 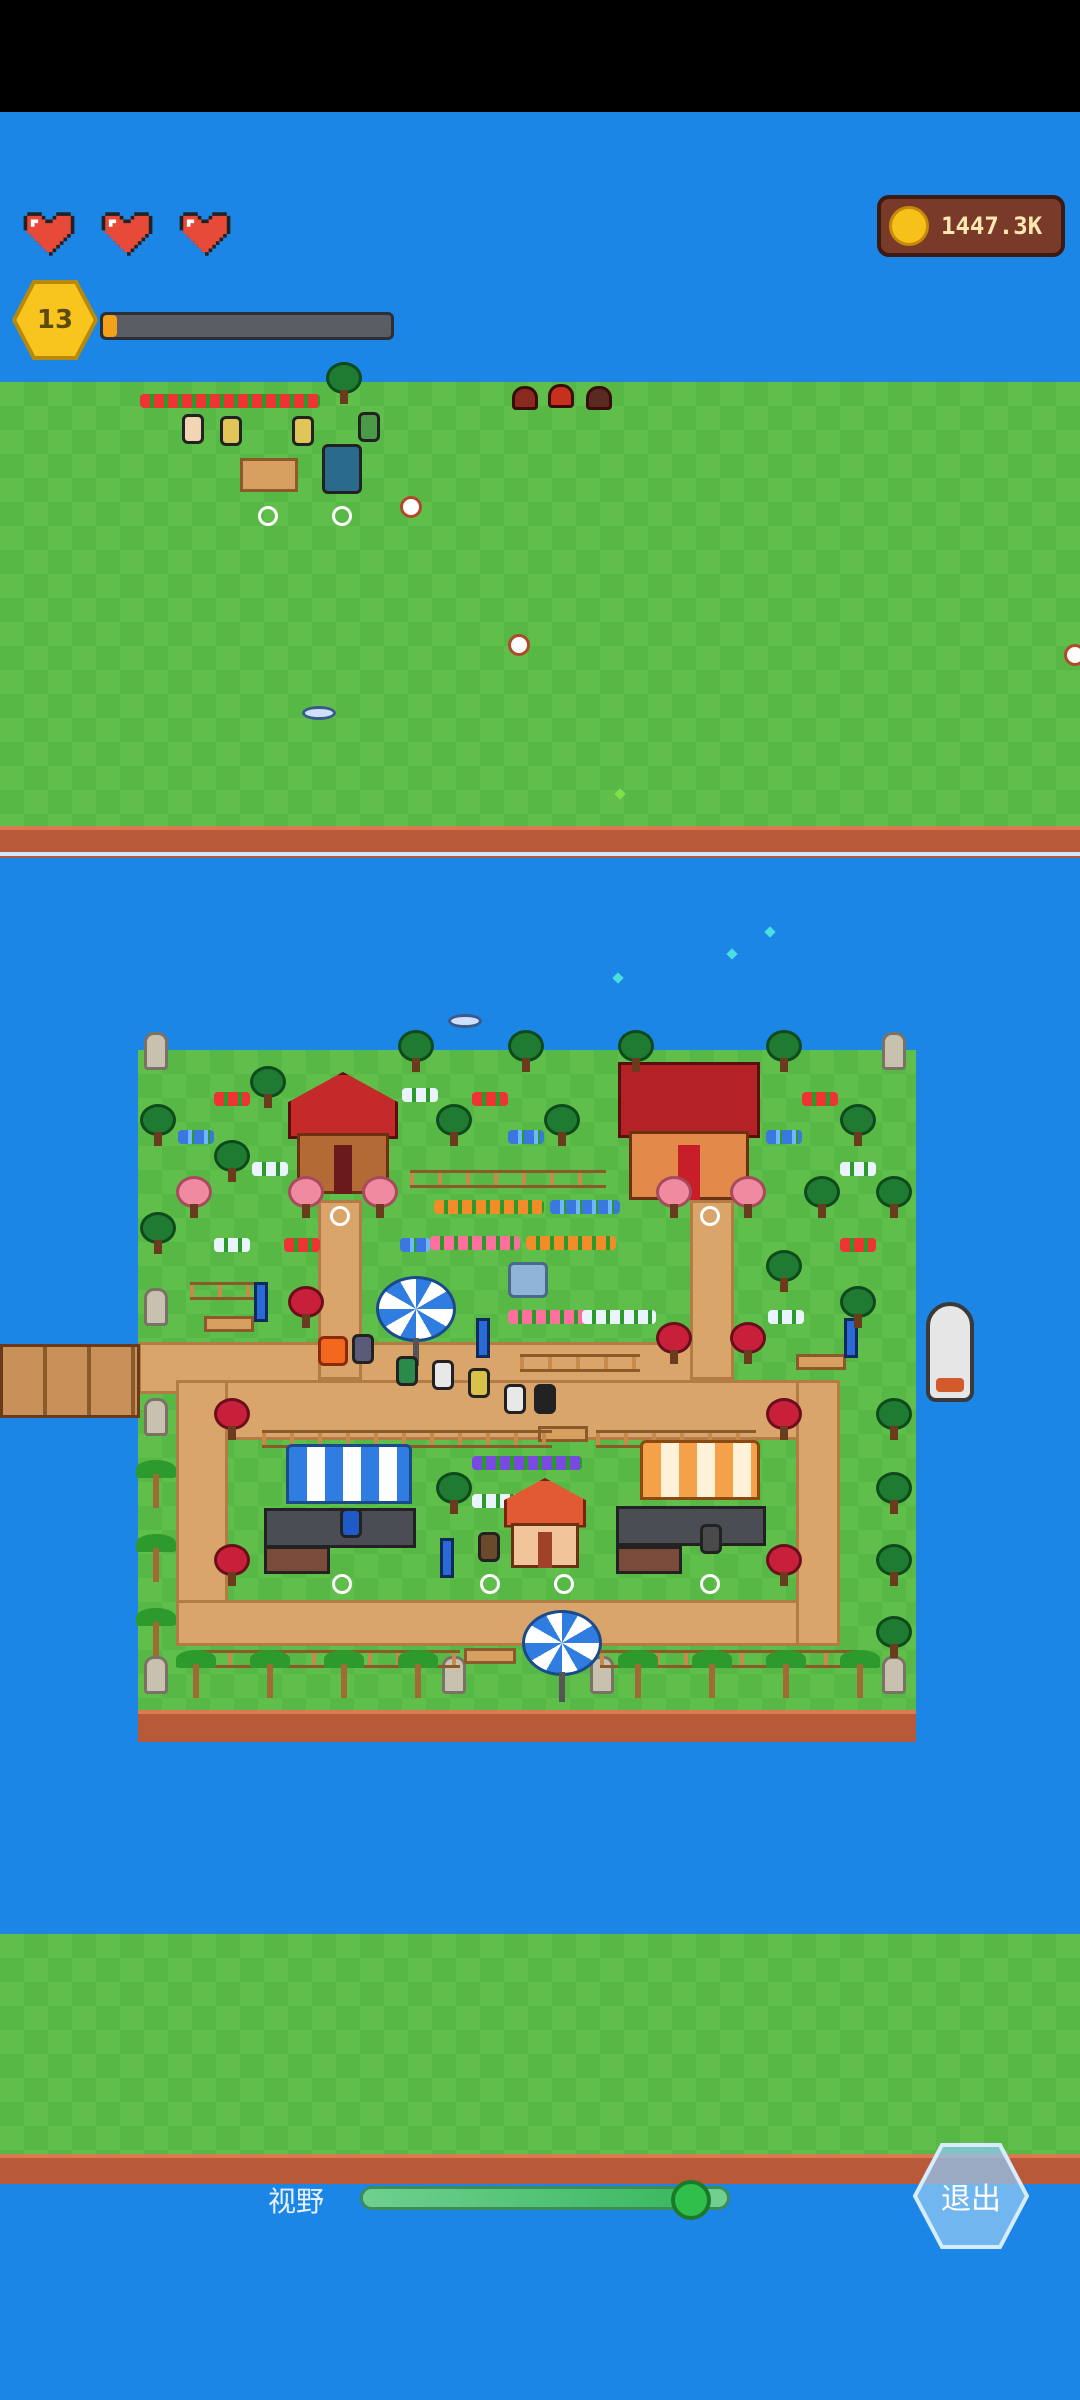 I want to click on fence, so click(x=580, y=1363).